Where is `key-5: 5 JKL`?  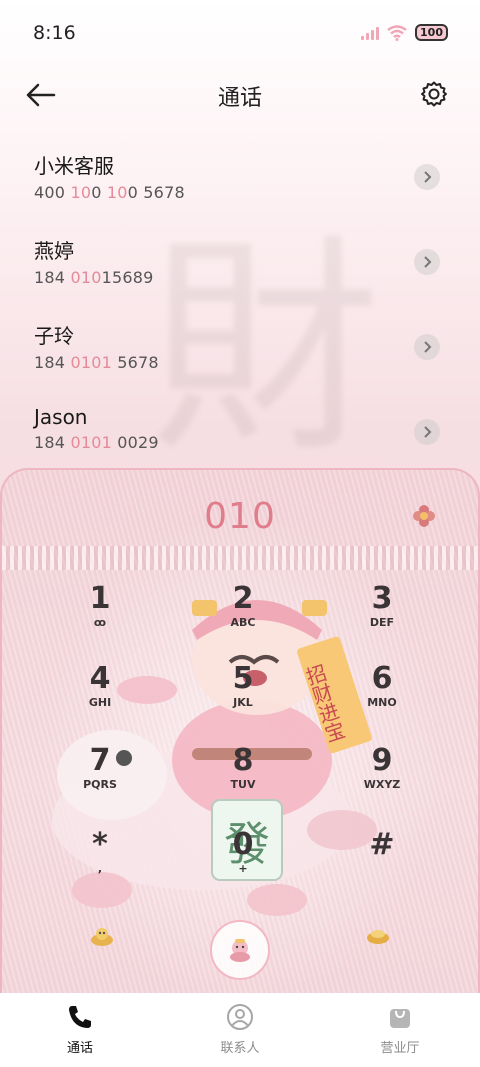
key-5: 5 JKL is located at coordinates (243, 697).